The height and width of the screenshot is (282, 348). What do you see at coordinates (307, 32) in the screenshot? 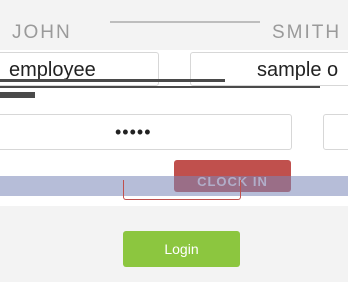
I see `last-name-label: SMITH` at bounding box center [307, 32].